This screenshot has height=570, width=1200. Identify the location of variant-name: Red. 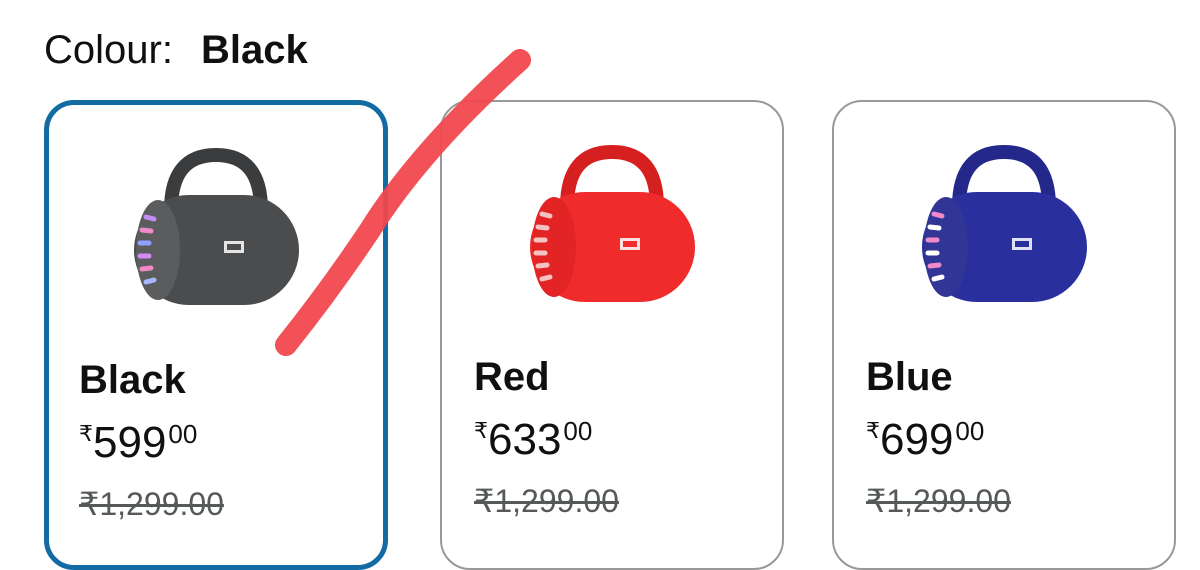
(512, 377).